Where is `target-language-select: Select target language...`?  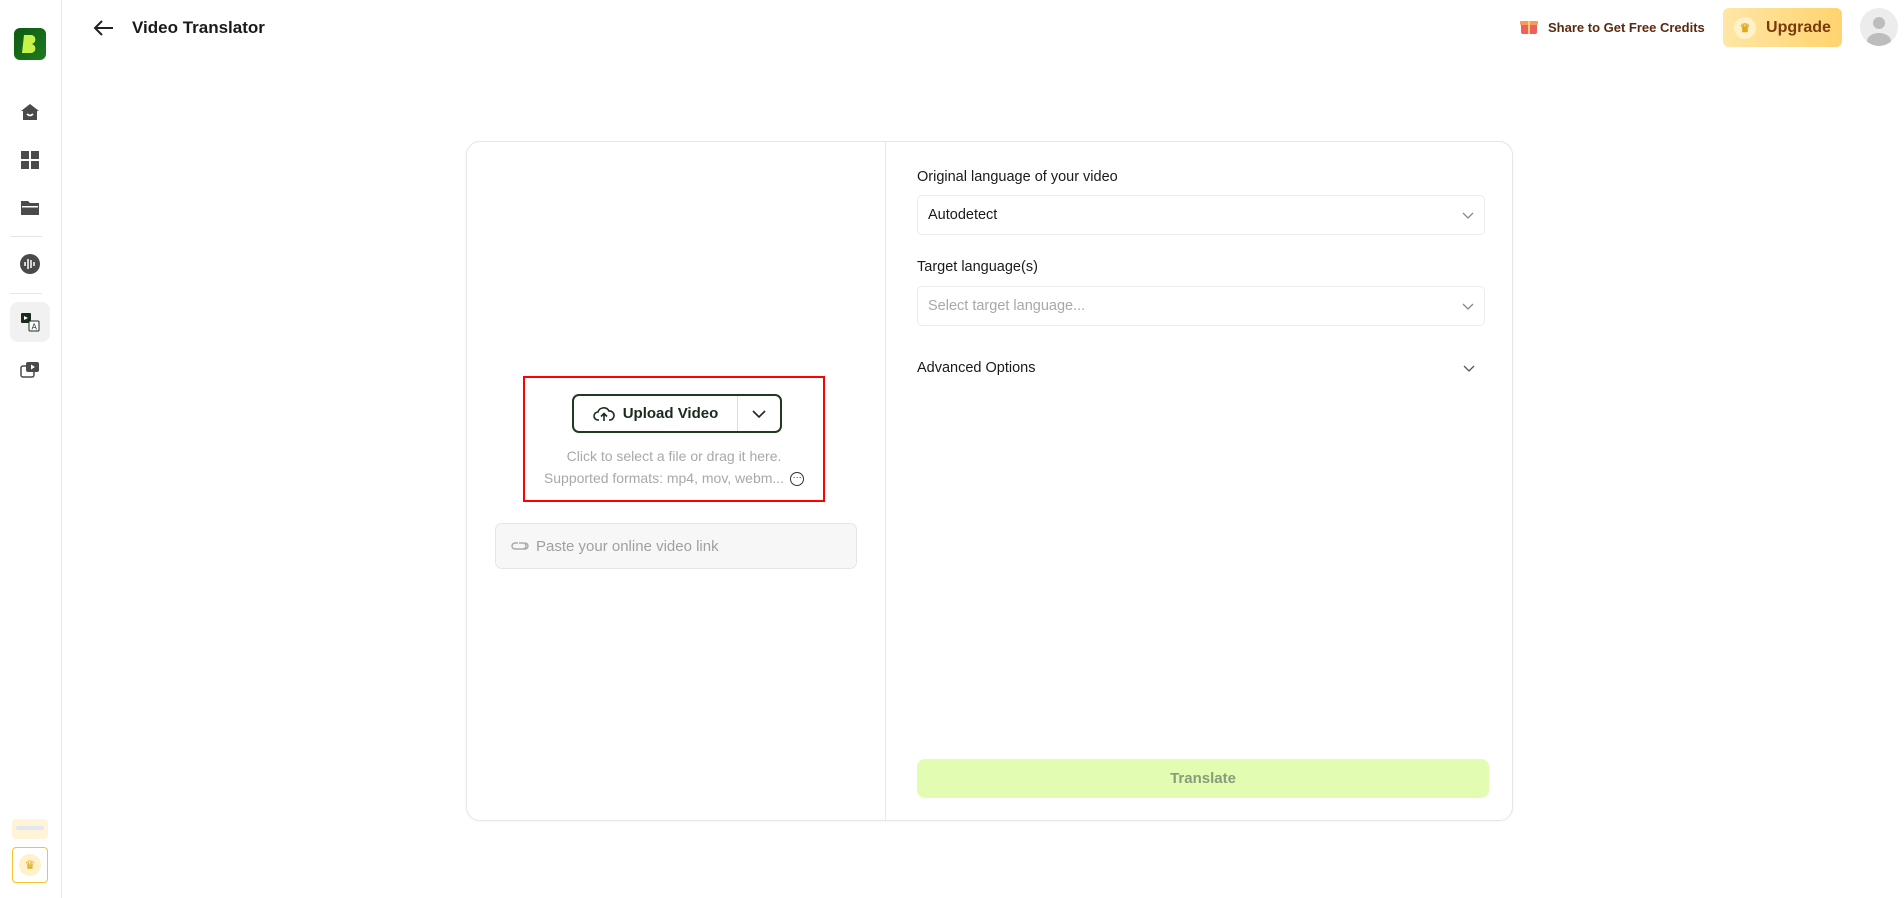 target-language-select: Select target language... is located at coordinates (1201, 306).